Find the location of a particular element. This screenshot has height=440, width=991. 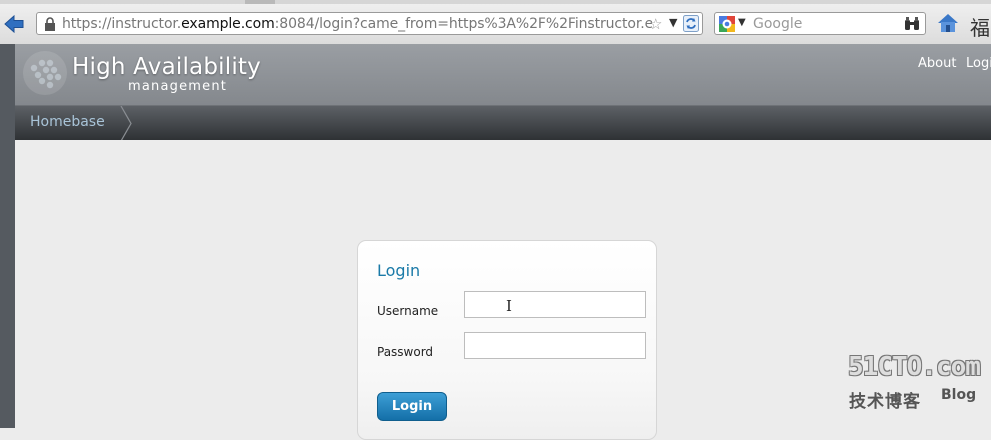

search-bar: ▼ Google is located at coordinates (820, 23).